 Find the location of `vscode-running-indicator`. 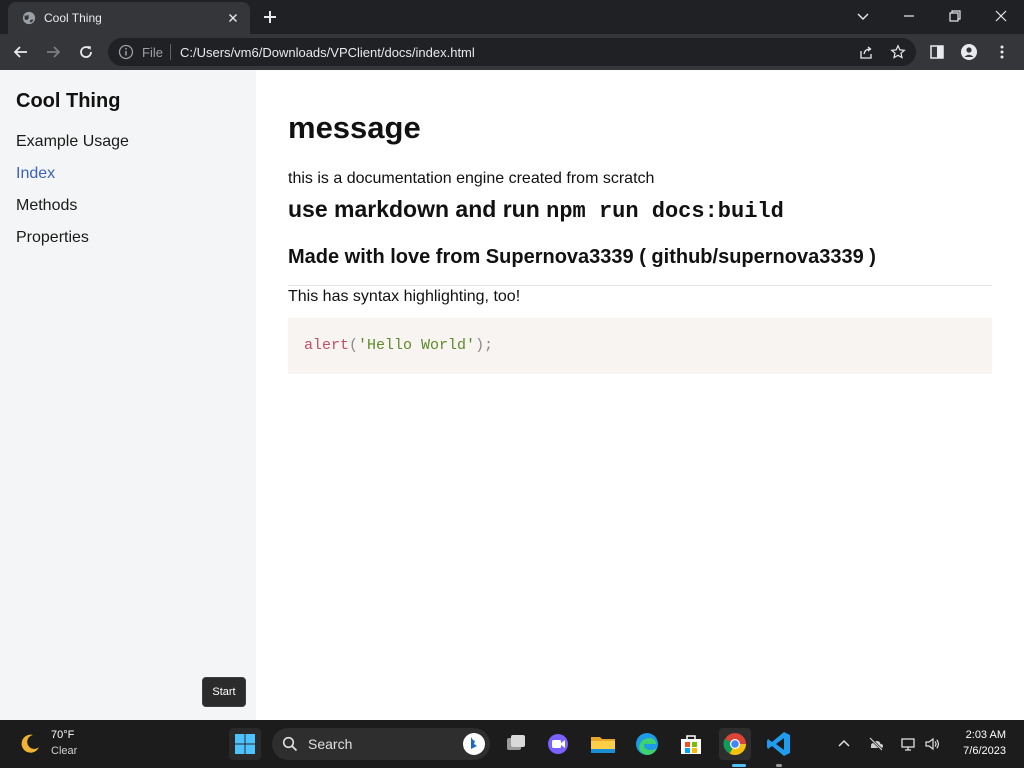

vscode-running-indicator is located at coordinates (779, 765).